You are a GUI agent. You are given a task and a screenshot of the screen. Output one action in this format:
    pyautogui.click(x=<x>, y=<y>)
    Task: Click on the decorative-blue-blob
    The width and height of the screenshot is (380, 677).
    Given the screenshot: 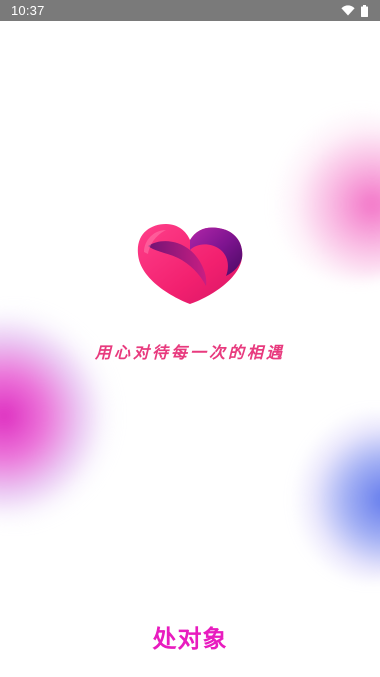 What is the action you would take?
    pyautogui.click(x=335, y=496)
    